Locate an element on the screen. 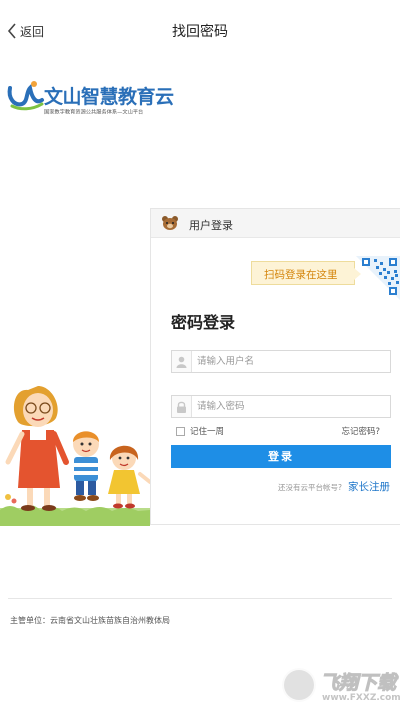 The width and height of the screenshot is (400, 711). remember-label: 记住一周 is located at coordinates (207, 432).